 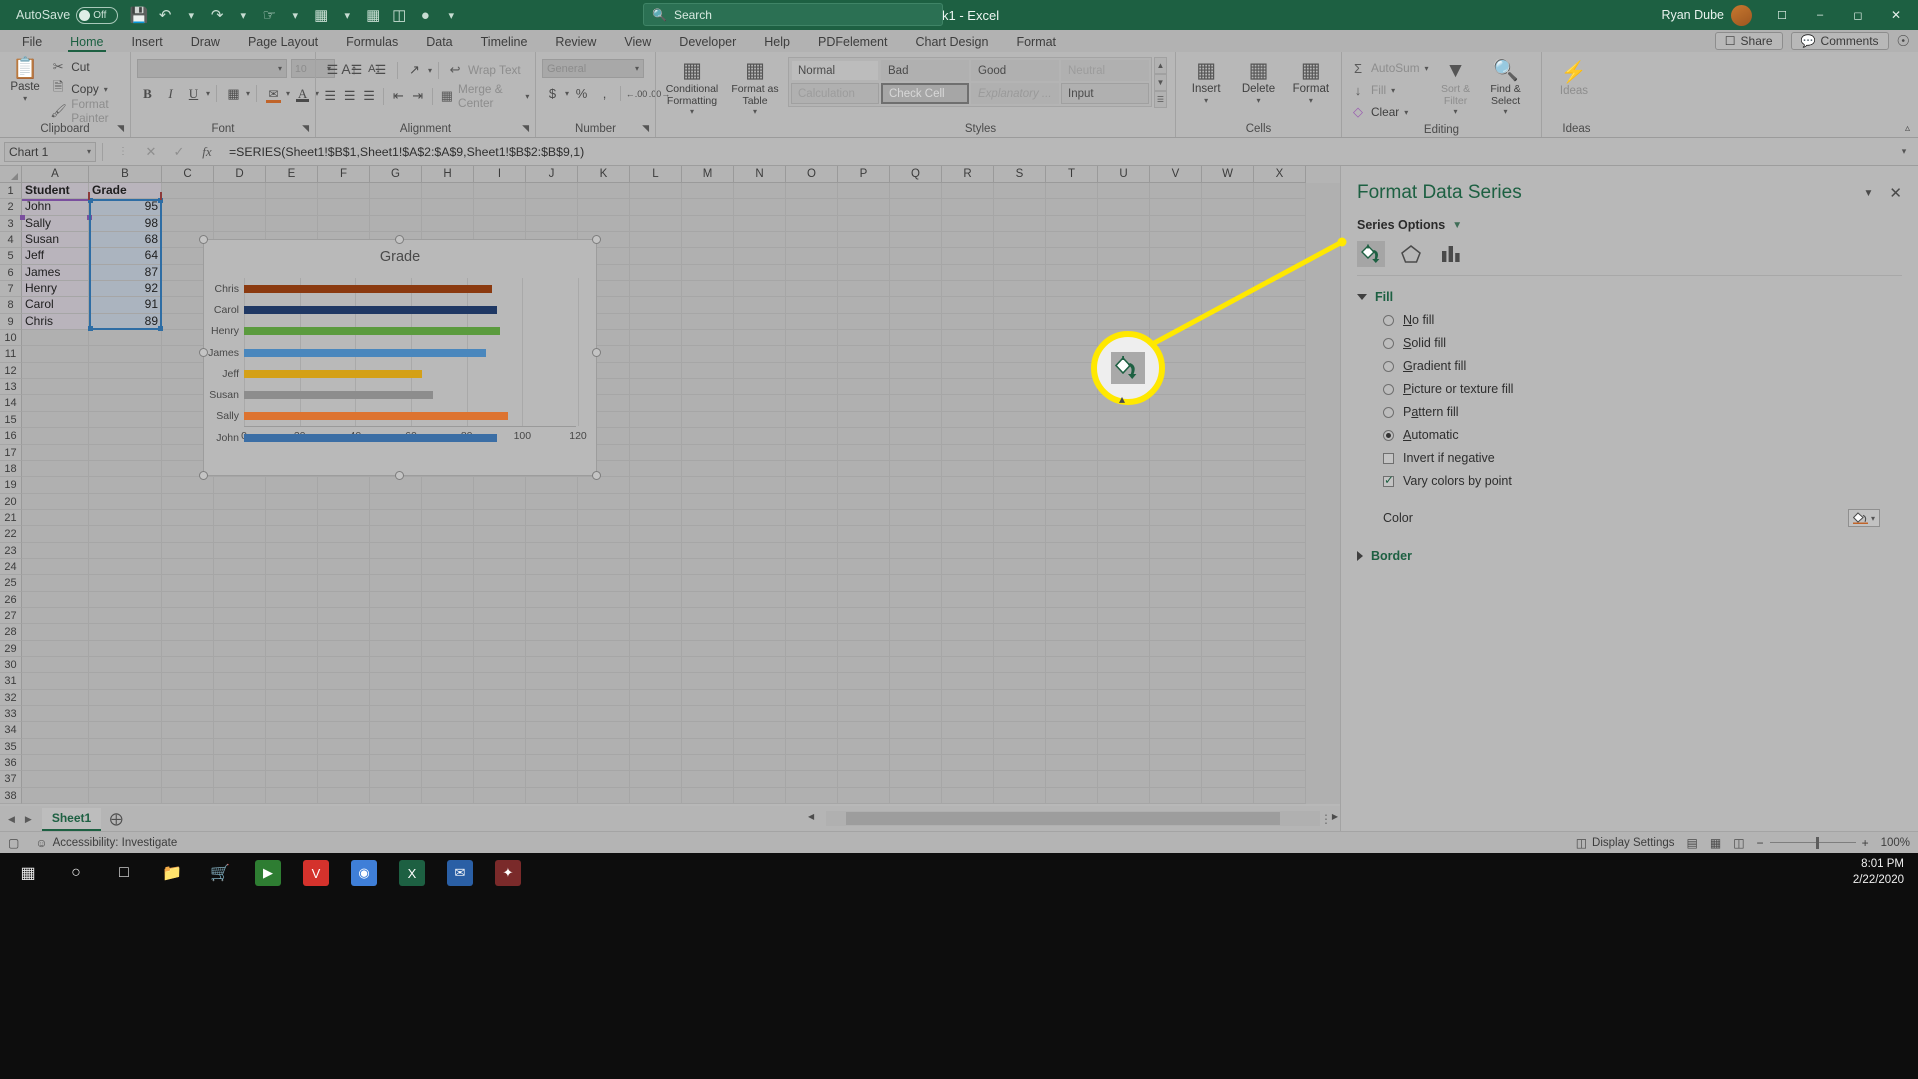 I want to click on cell-U28, so click(x=1124, y=632).